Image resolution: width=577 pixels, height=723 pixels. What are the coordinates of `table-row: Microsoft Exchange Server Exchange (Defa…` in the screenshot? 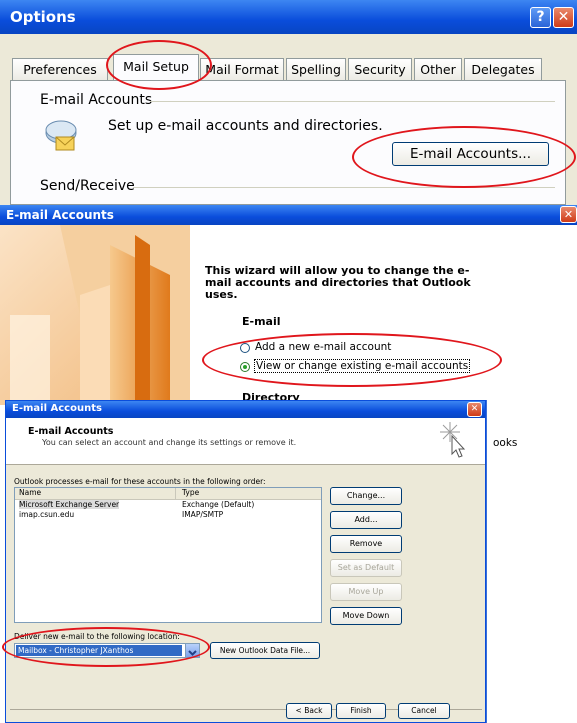 It's located at (168, 505).